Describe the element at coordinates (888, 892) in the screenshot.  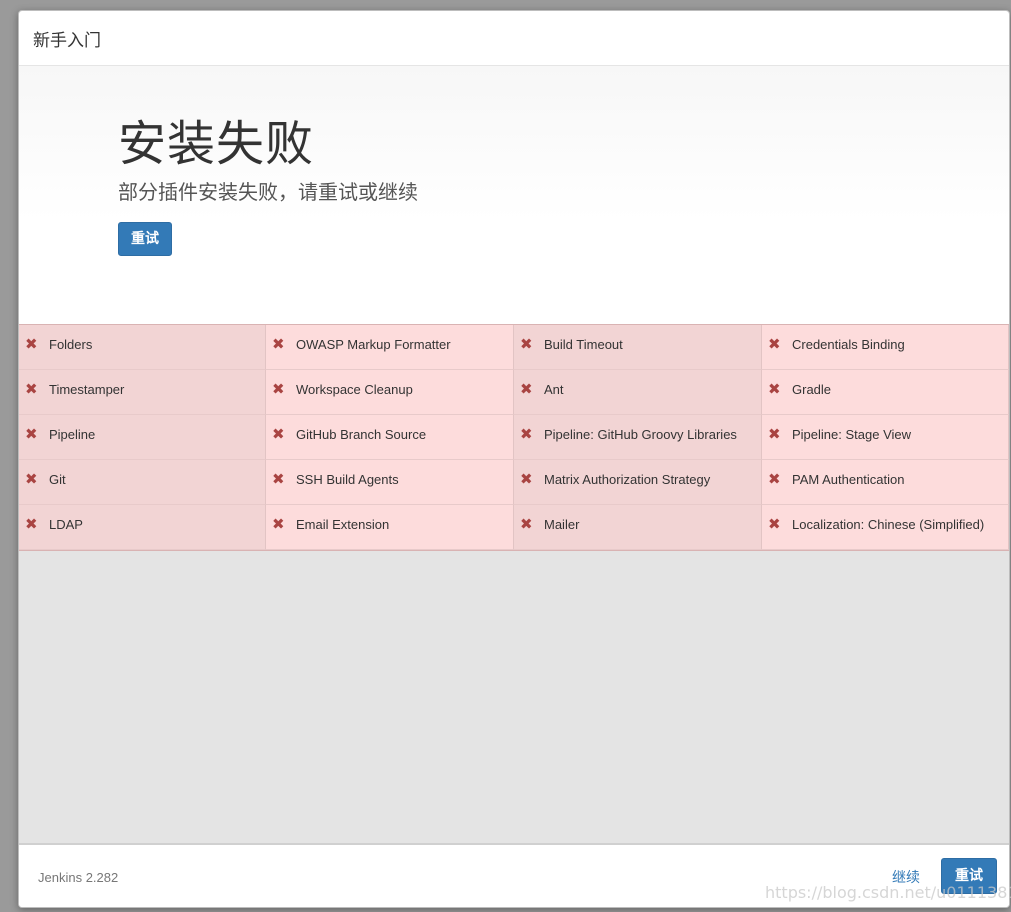
I see `watermark: https://blog.csdn.net/u011138190` at that location.